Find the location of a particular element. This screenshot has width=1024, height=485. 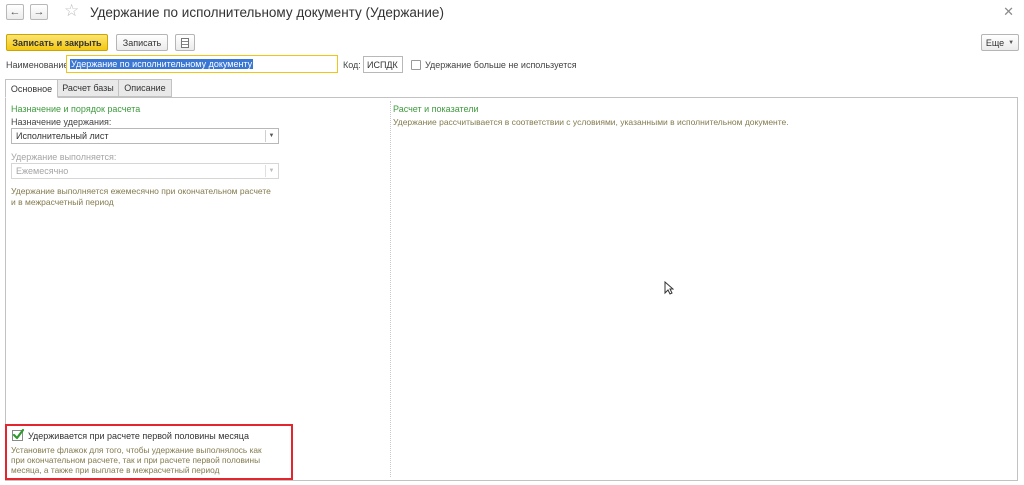

name-value: Удержание по исполнительному документу is located at coordinates (162, 64).